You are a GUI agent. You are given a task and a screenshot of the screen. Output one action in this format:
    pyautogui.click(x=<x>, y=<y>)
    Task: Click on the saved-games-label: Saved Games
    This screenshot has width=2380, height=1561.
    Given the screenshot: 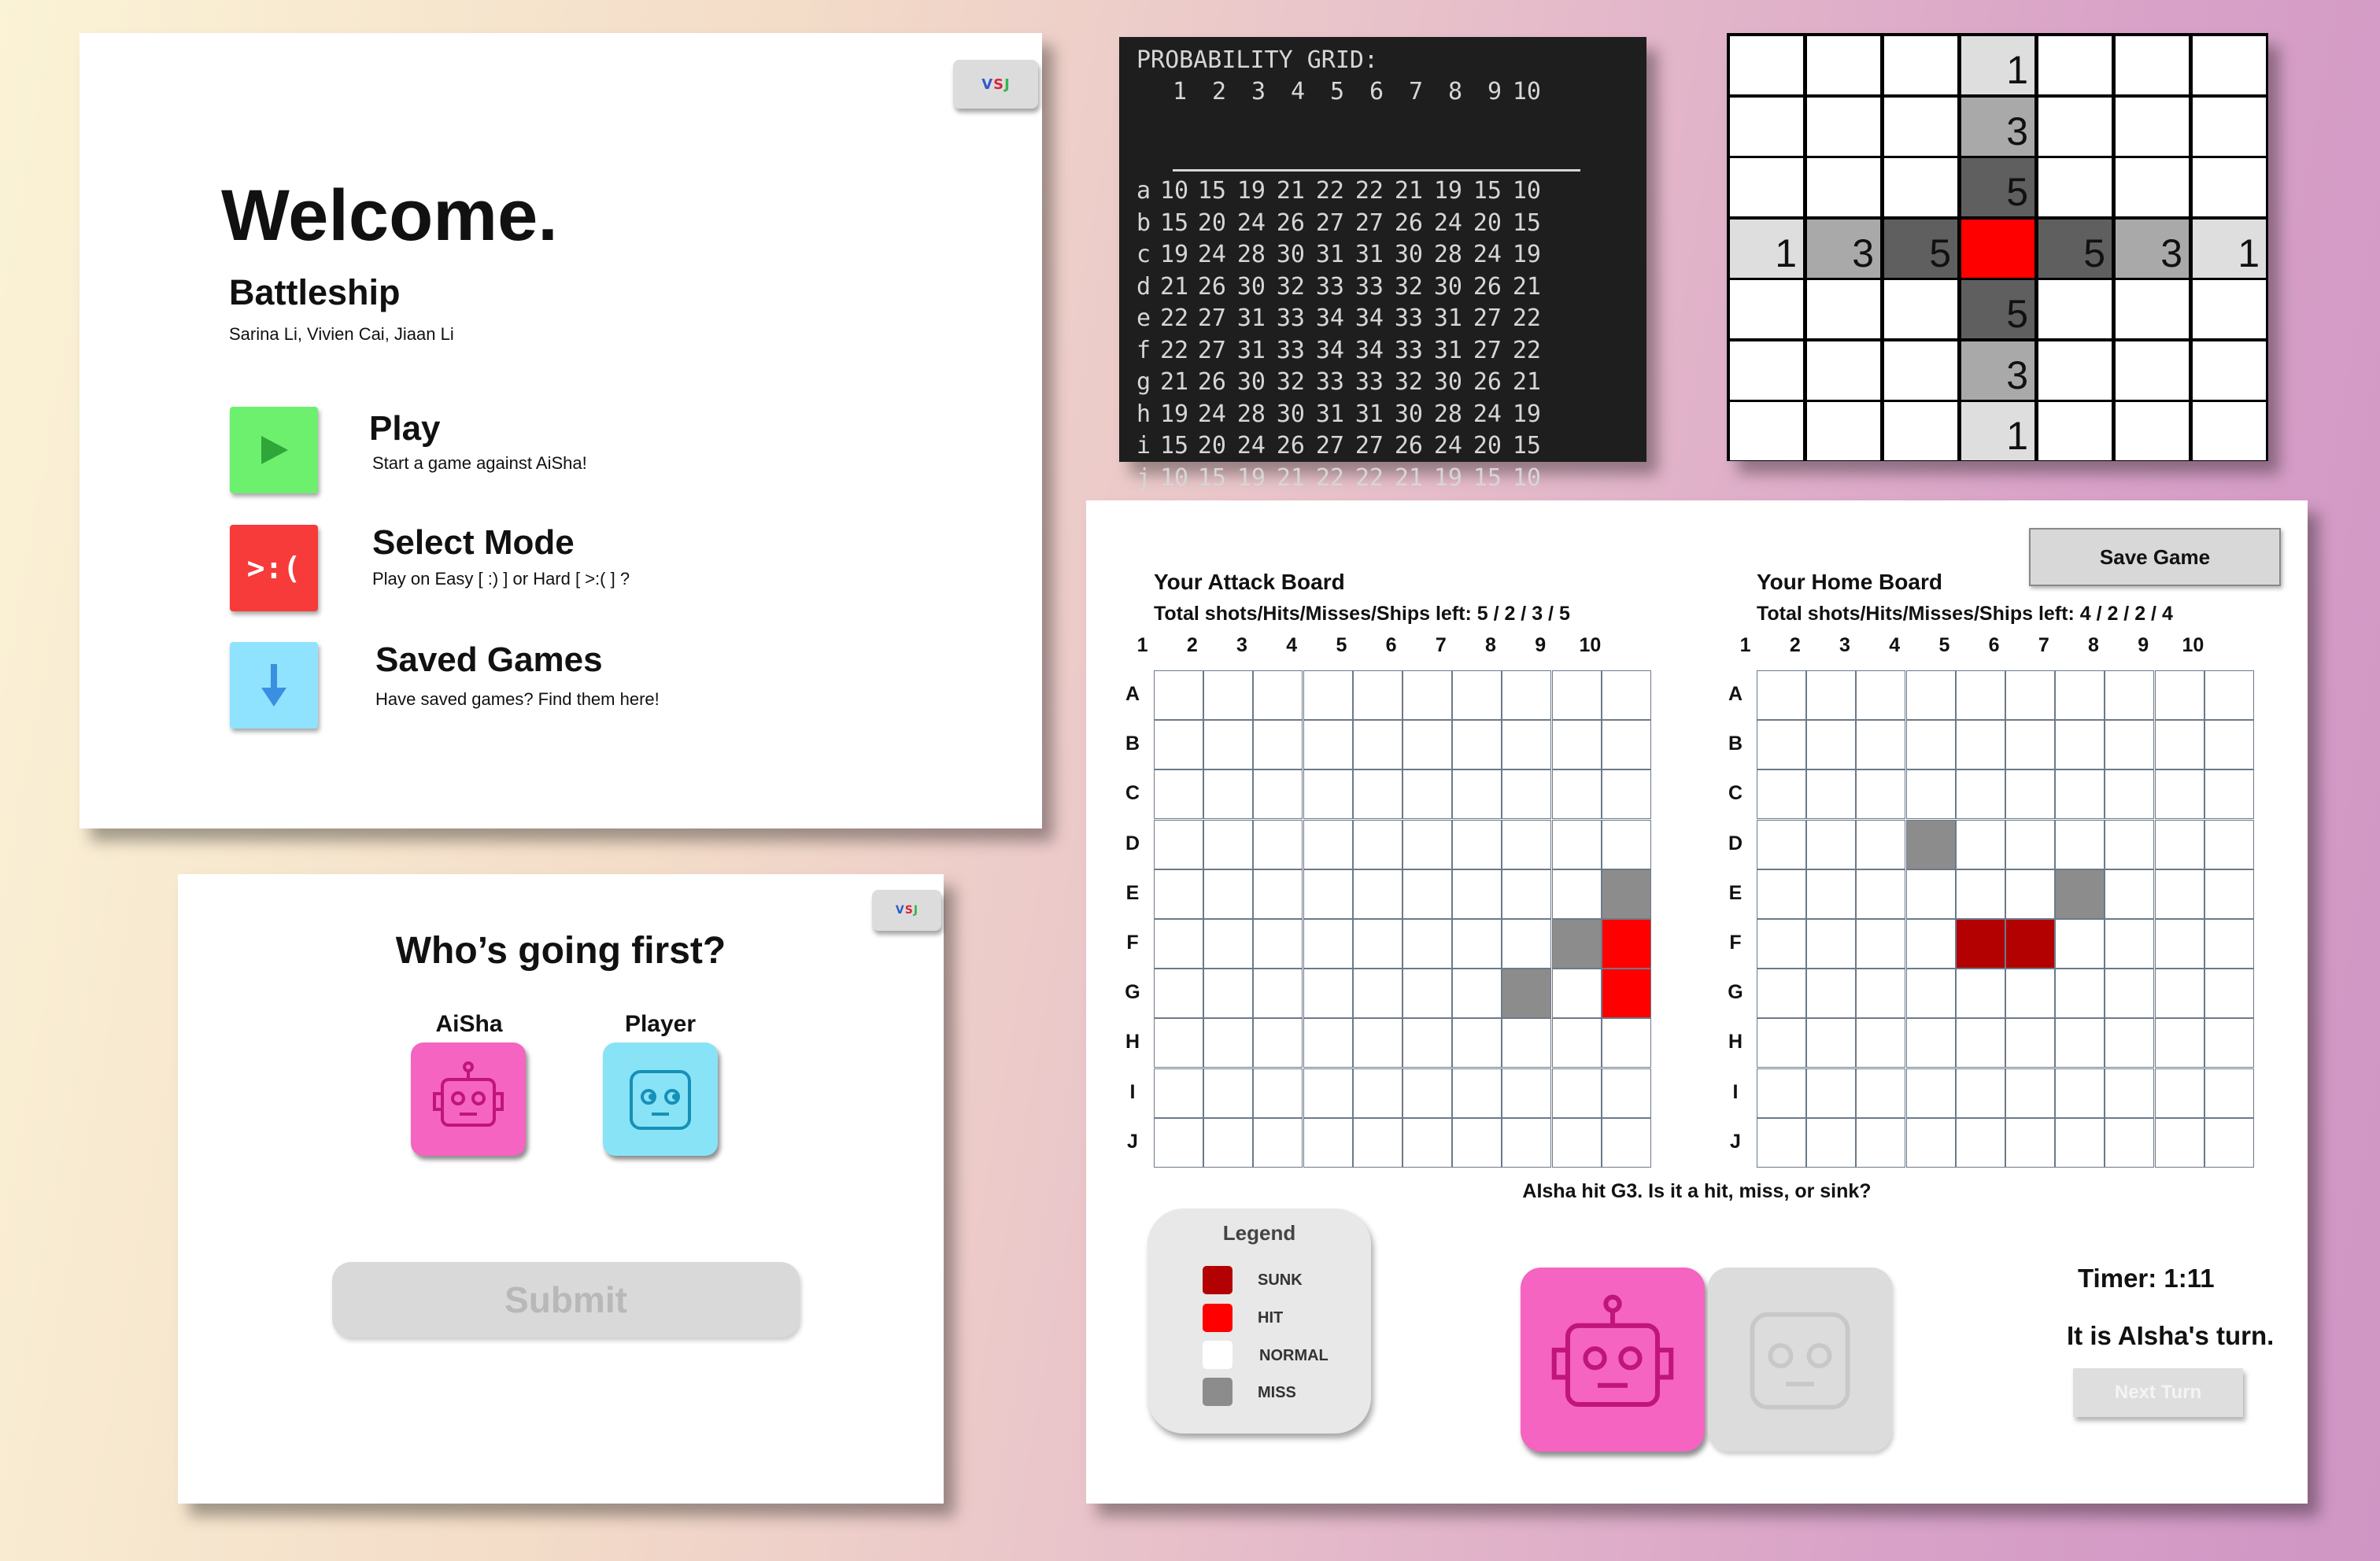 What is the action you would take?
    pyautogui.click(x=489, y=660)
    